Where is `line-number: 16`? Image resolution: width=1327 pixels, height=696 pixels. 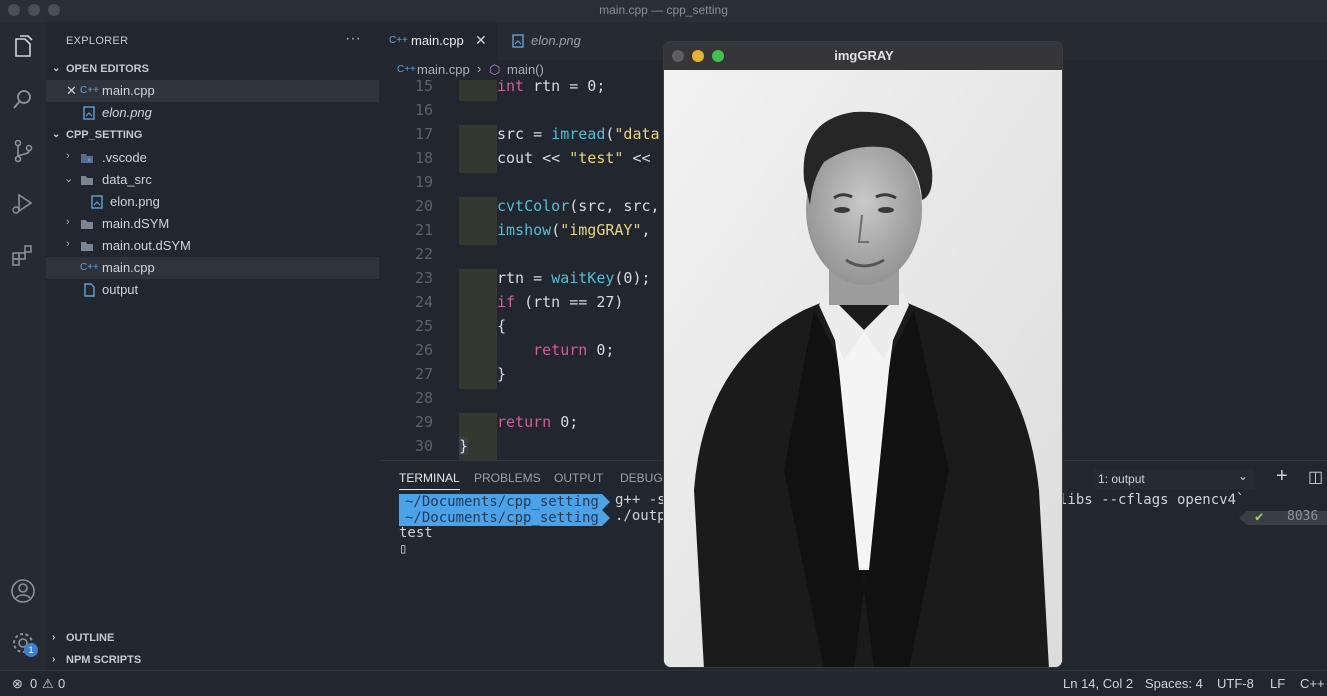
line-number: 16 is located at coordinates (423, 110).